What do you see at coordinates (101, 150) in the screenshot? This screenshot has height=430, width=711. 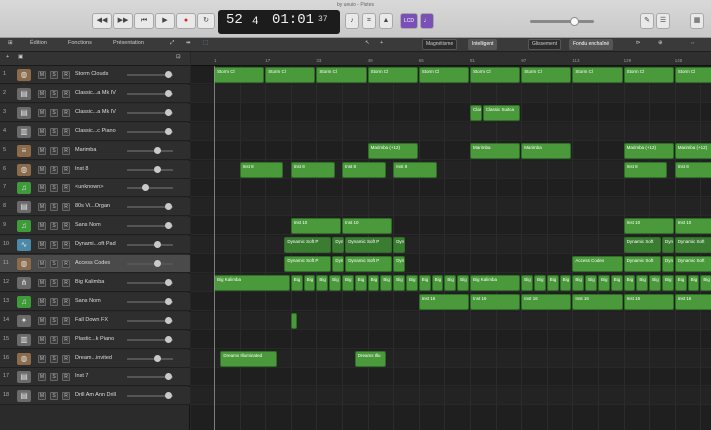 I see `track-name: Marimba` at bounding box center [101, 150].